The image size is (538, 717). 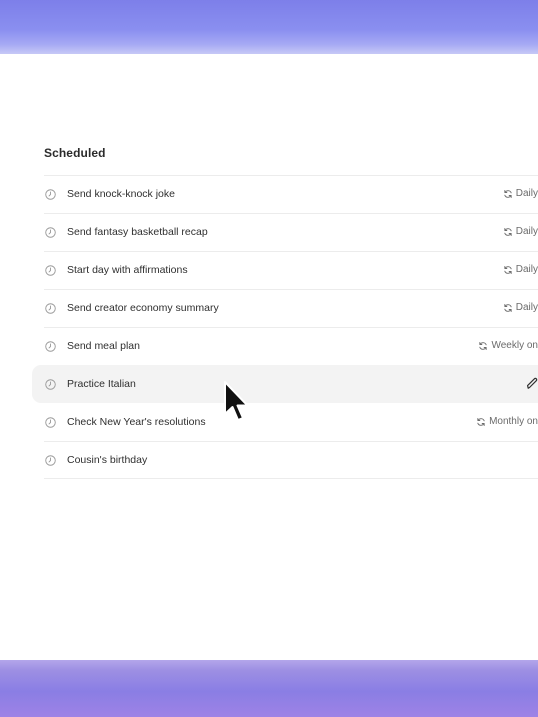 What do you see at coordinates (291, 346) in the screenshot?
I see `task-row: Send meal plan Weekly on` at bounding box center [291, 346].